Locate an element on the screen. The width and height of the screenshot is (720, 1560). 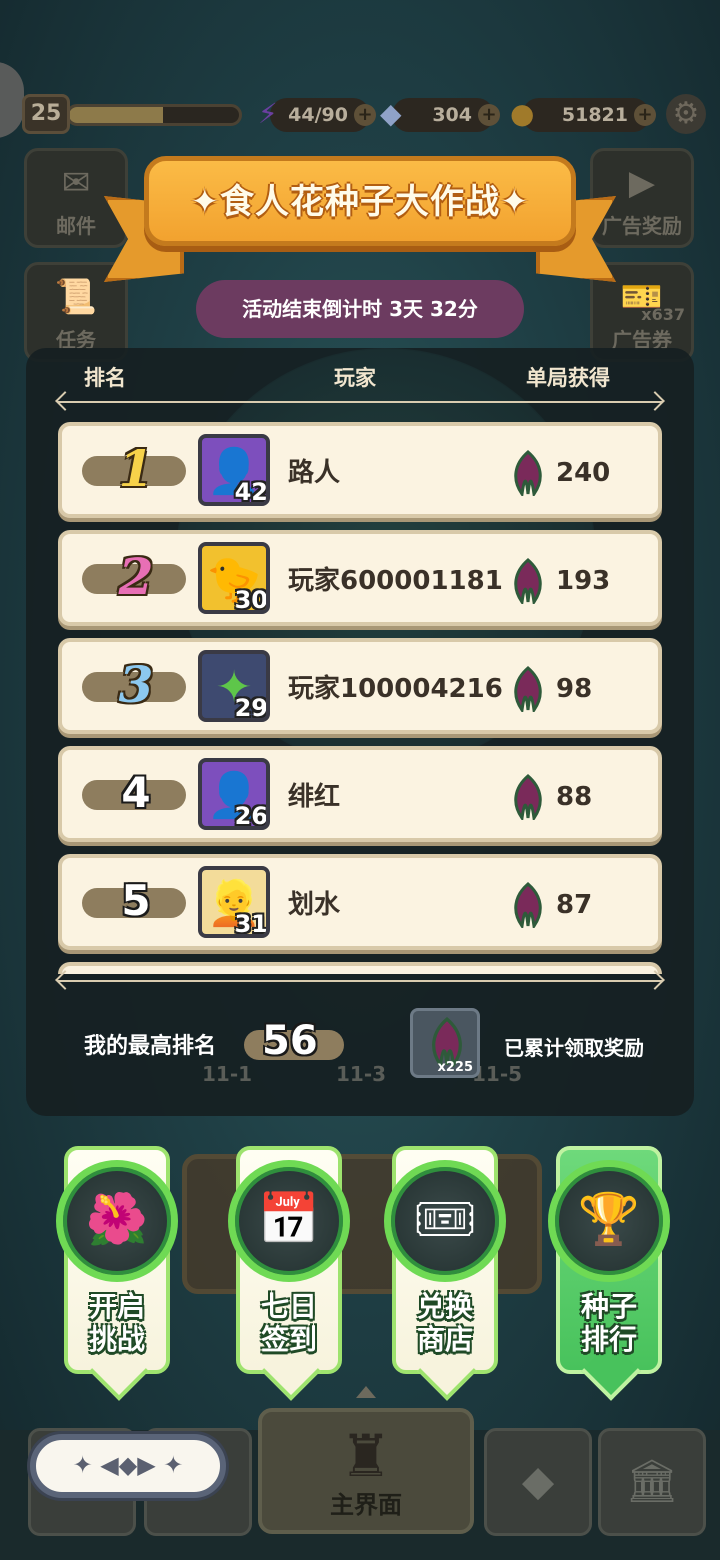
player-avatar: 👤 26 is located at coordinates (234, 794).